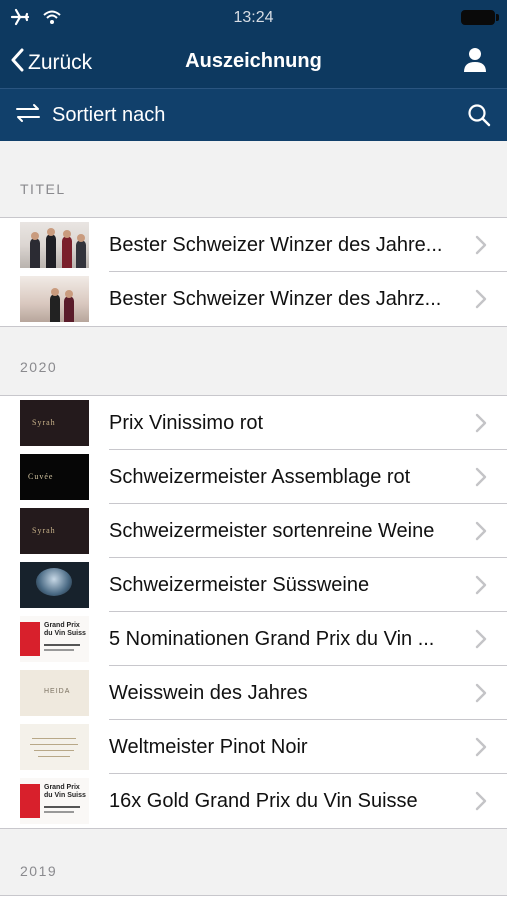  What do you see at coordinates (239, 585) in the screenshot?
I see `item-title: Schweizermeister Süssweine` at bounding box center [239, 585].